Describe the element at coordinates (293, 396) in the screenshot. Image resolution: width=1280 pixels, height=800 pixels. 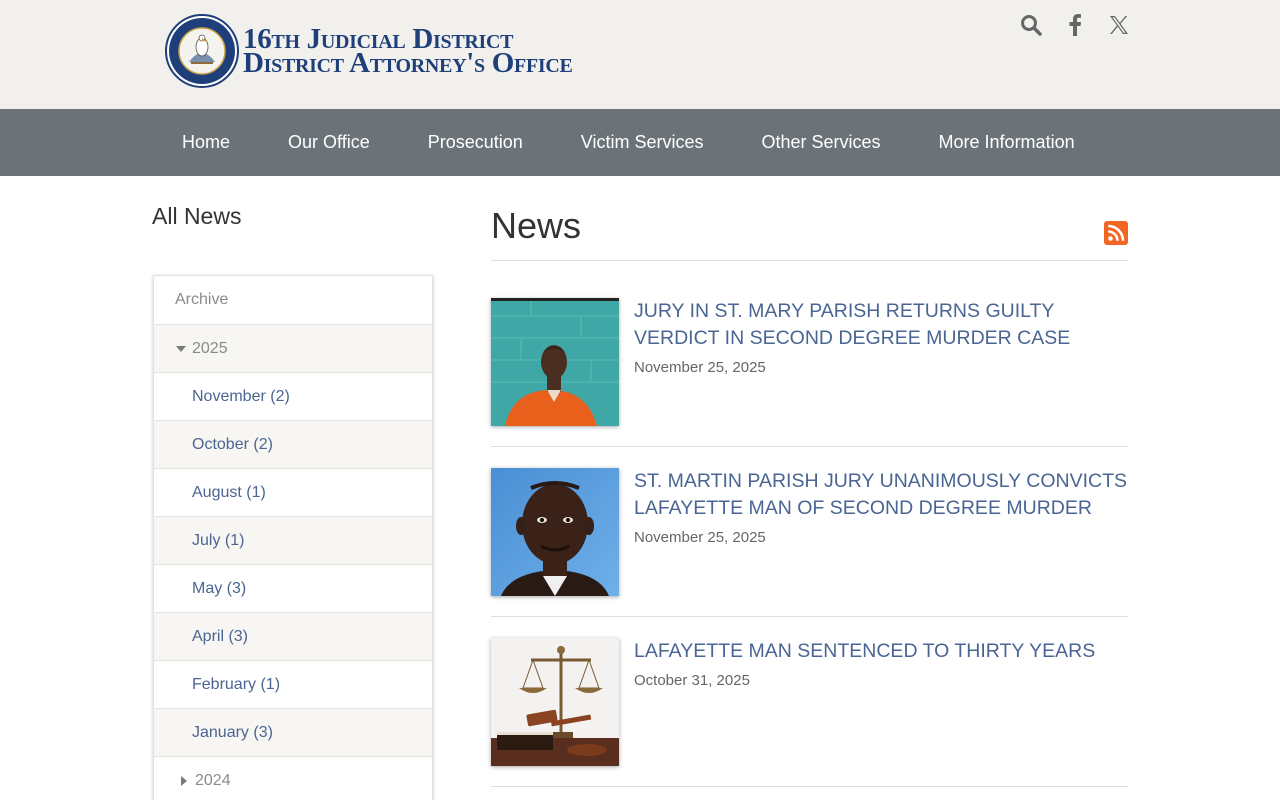
I see `archive-month-november: November (2)` at that location.